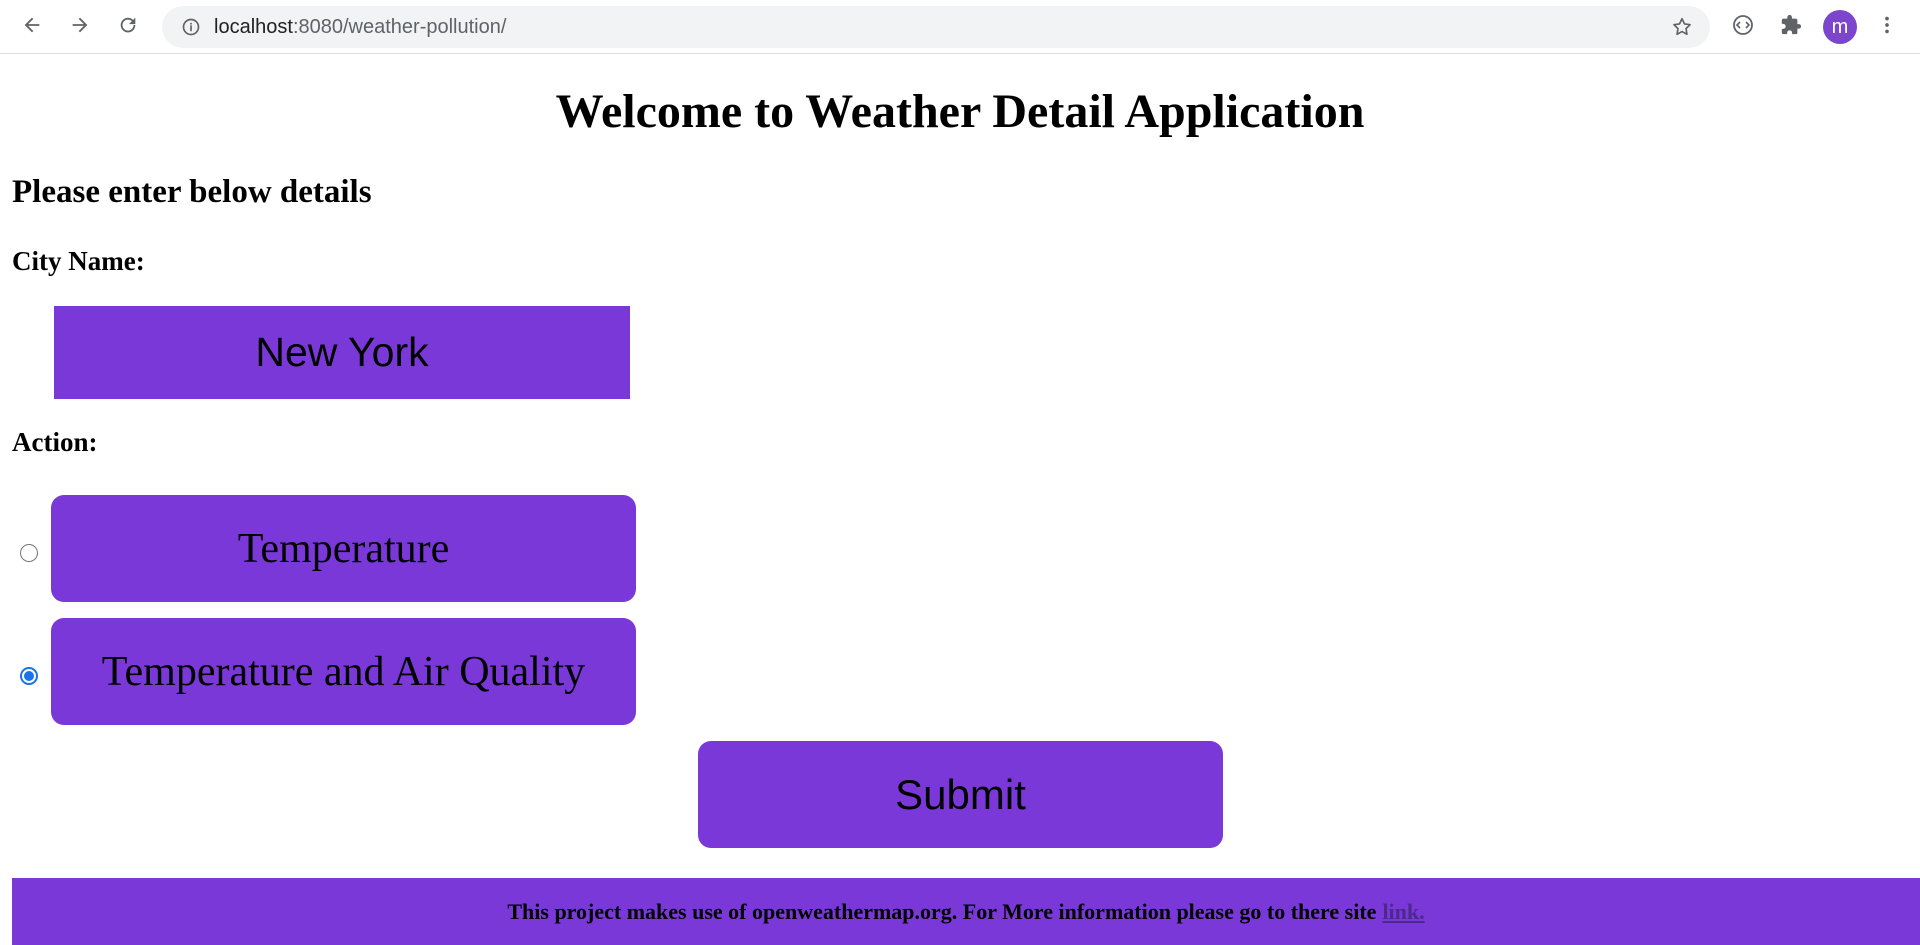 This screenshot has height=945, width=1920. What do you see at coordinates (343, 548) in the screenshot?
I see `temperature-option-label: Temperature` at bounding box center [343, 548].